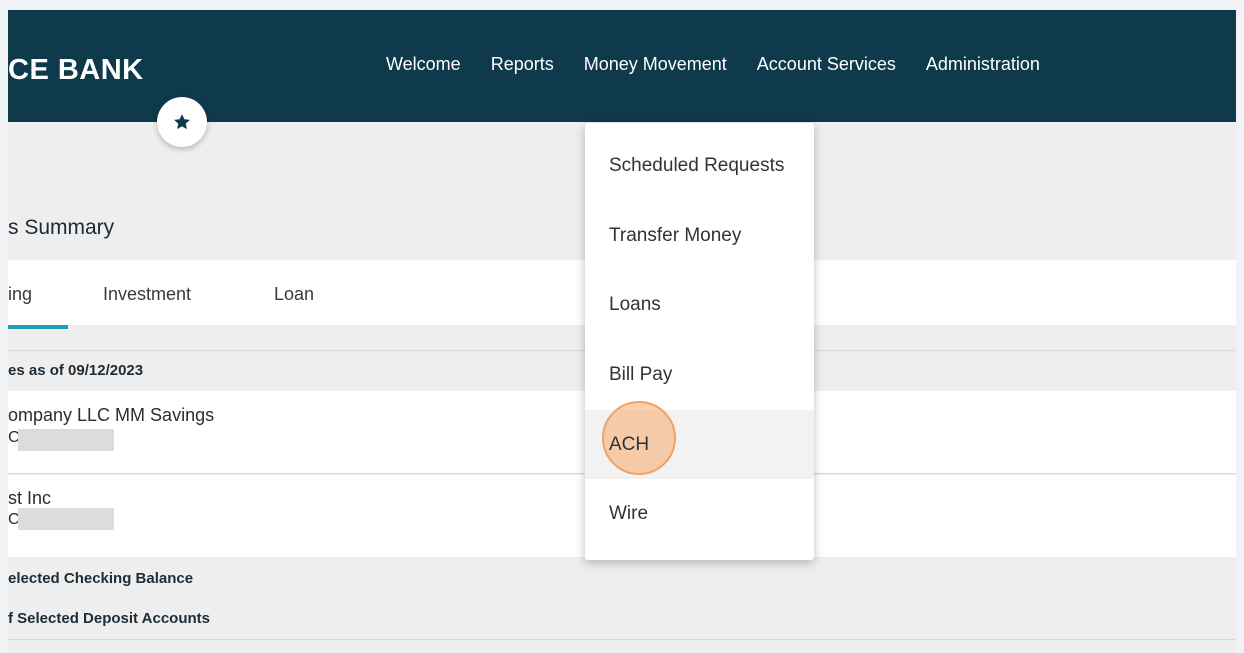 The height and width of the screenshot is (653, 1244). I want to click on menu-item-loans: Loans, so click(699, 305).